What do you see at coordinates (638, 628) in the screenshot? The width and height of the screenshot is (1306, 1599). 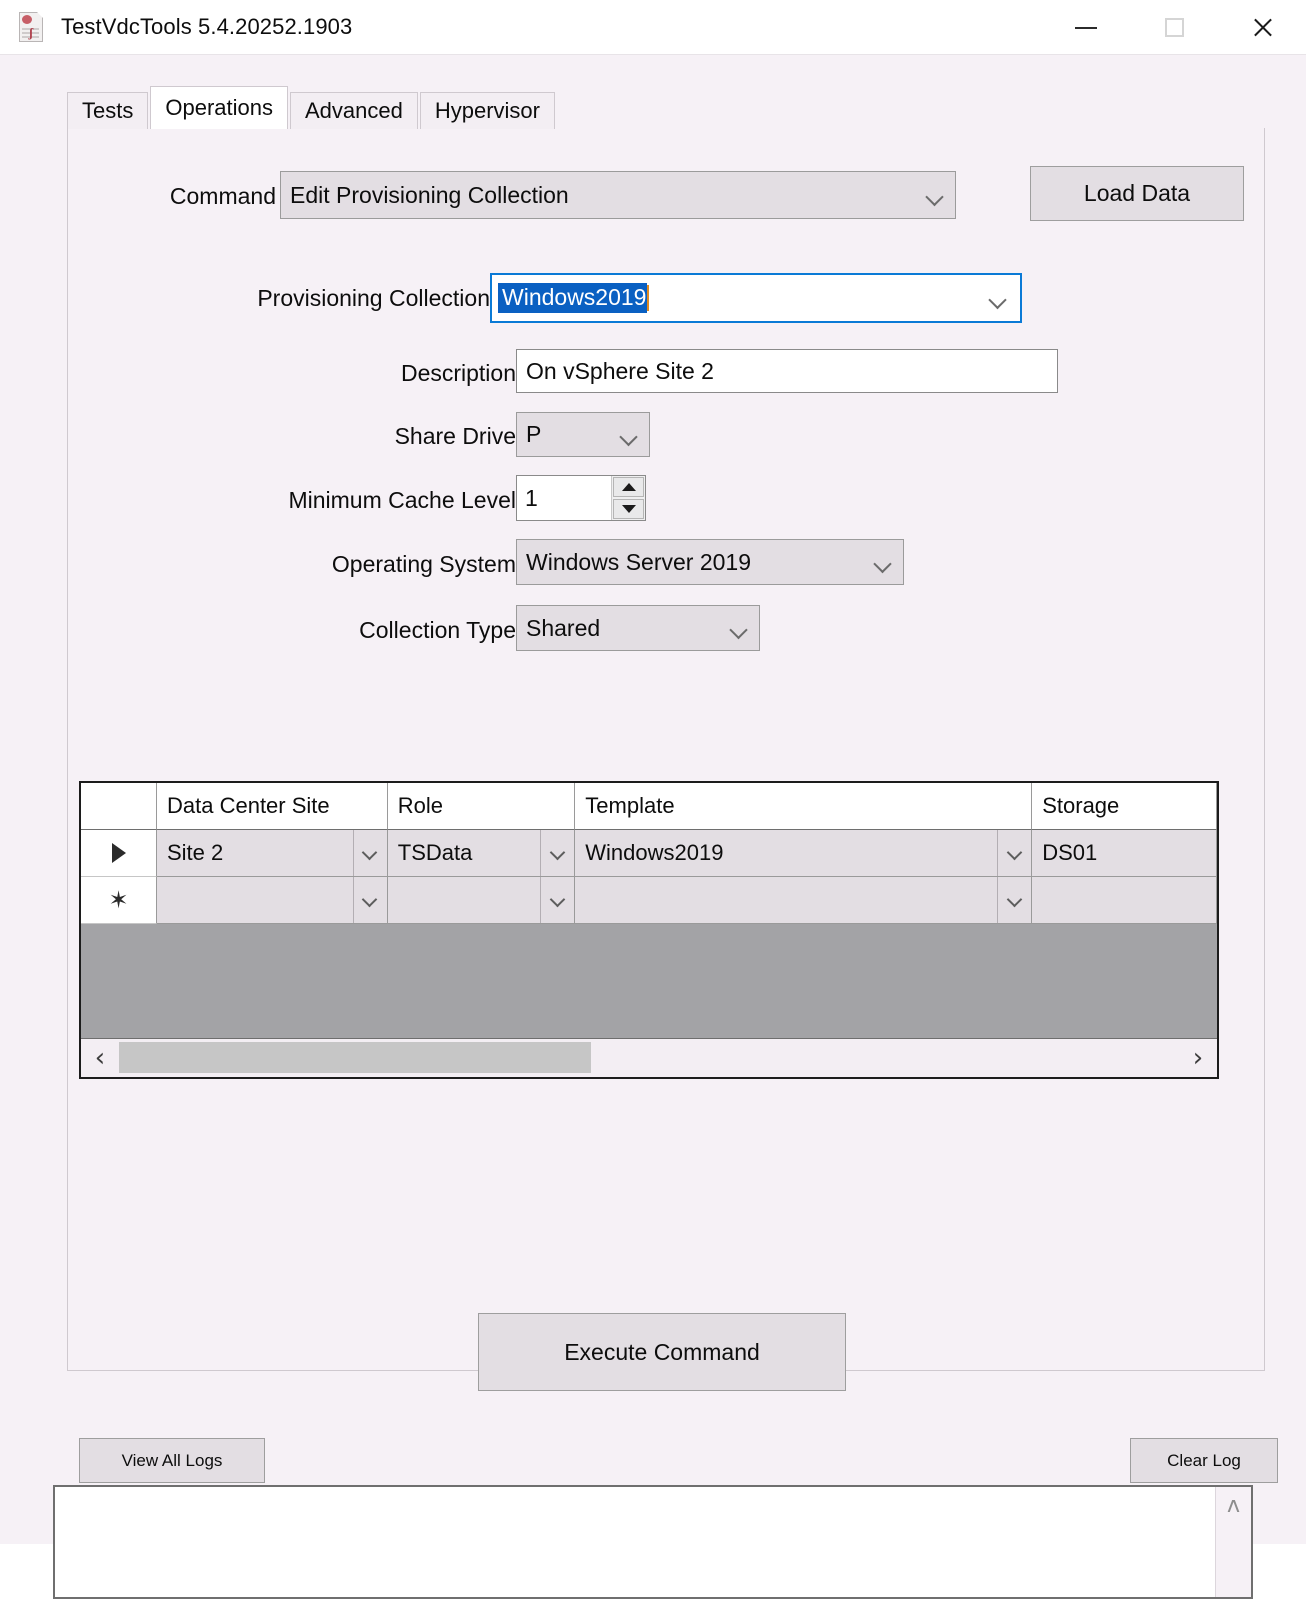 I see `collection-type-dropdown: Shared` at bounding box center [638, 628].